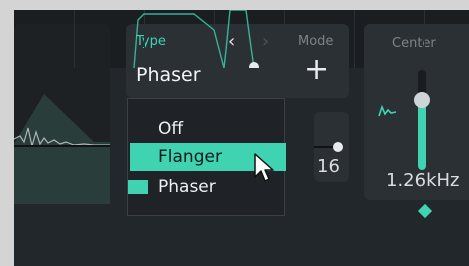 The height and width of the screenshot is (266, 469). Describe the element at coordinates (138, 187) in the screenshot. I see `selected-marker-icon` at that location.